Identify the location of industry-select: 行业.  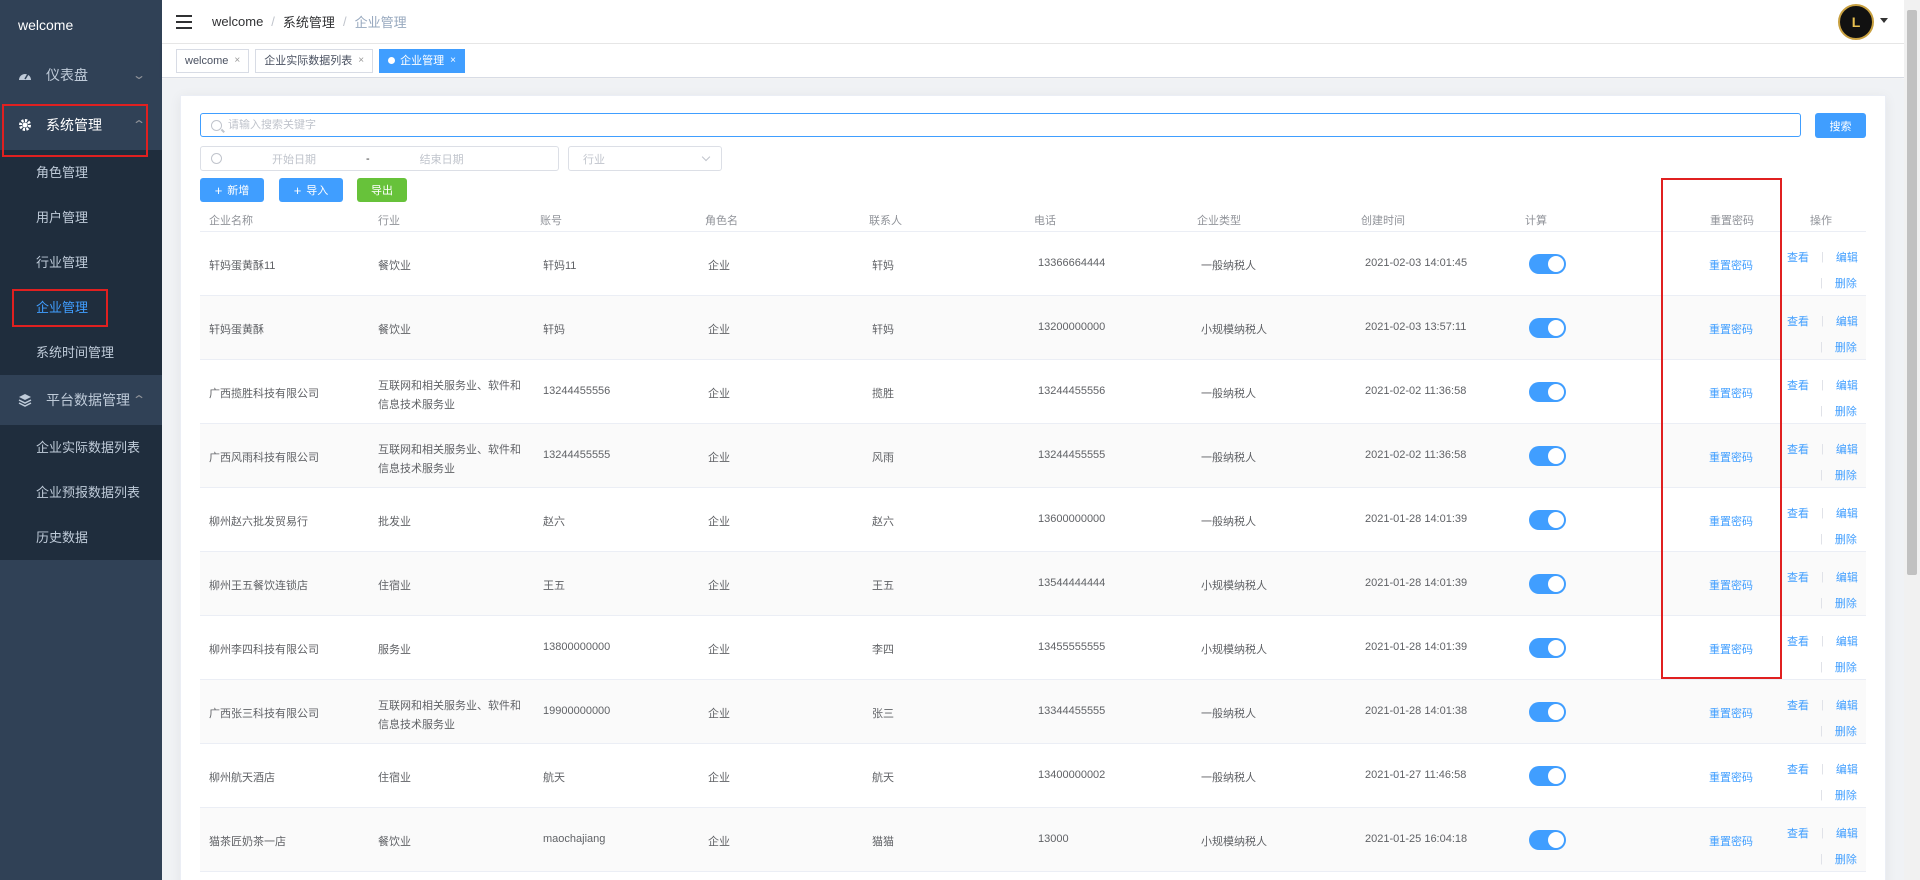
(645, 158).